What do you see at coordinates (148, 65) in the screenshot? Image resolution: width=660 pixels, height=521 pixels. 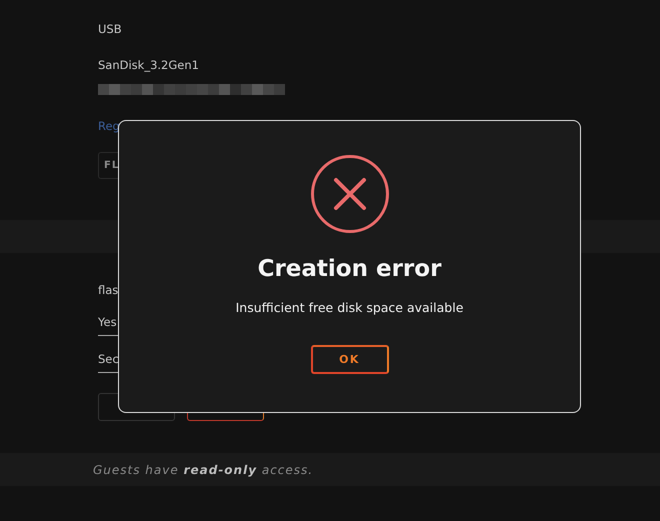 I see `device-name: SanDisk_3.2Gen1` at bounding box center [148, 65].